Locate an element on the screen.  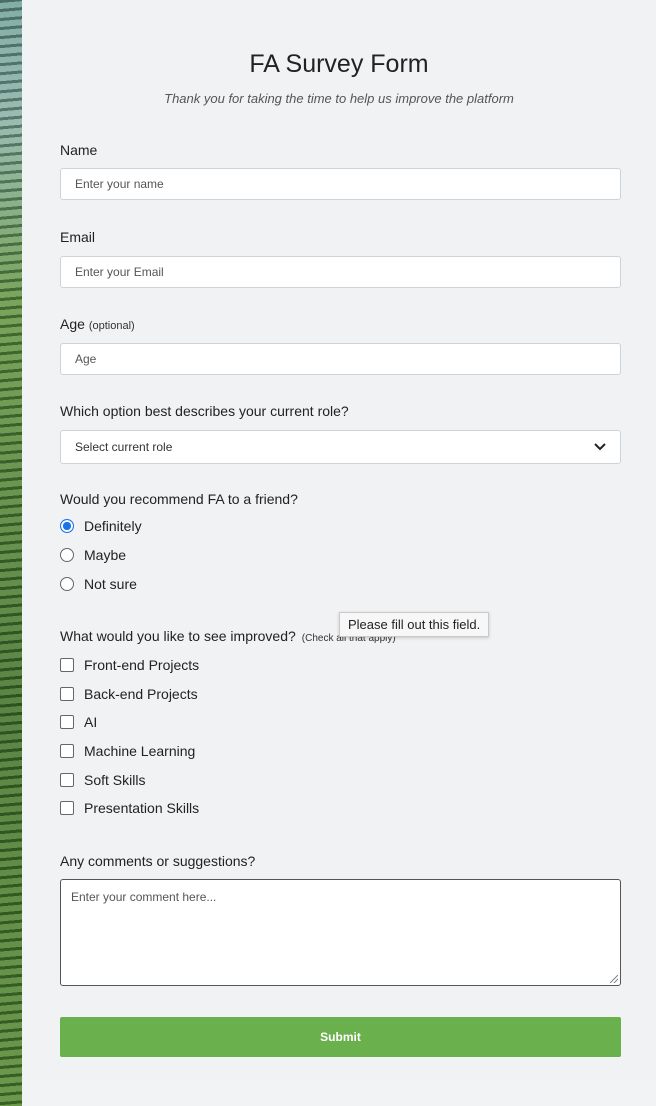
age-optional-hint: (optional) is located at coordinates (111, 326).